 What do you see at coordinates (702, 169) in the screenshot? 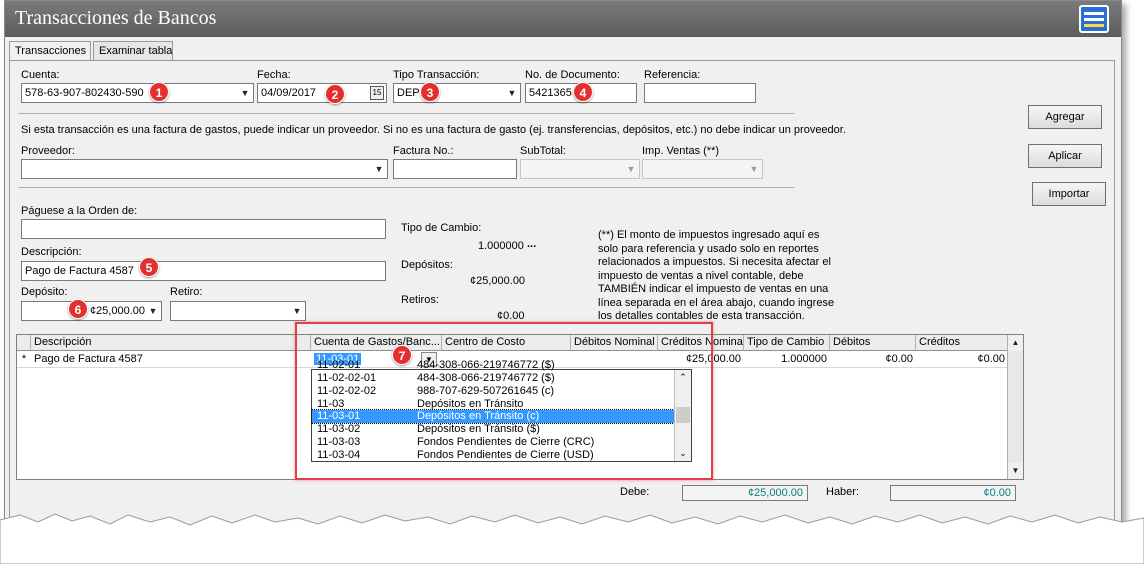
I see `impventas-select: ▼` at bounding box center [702, 169].